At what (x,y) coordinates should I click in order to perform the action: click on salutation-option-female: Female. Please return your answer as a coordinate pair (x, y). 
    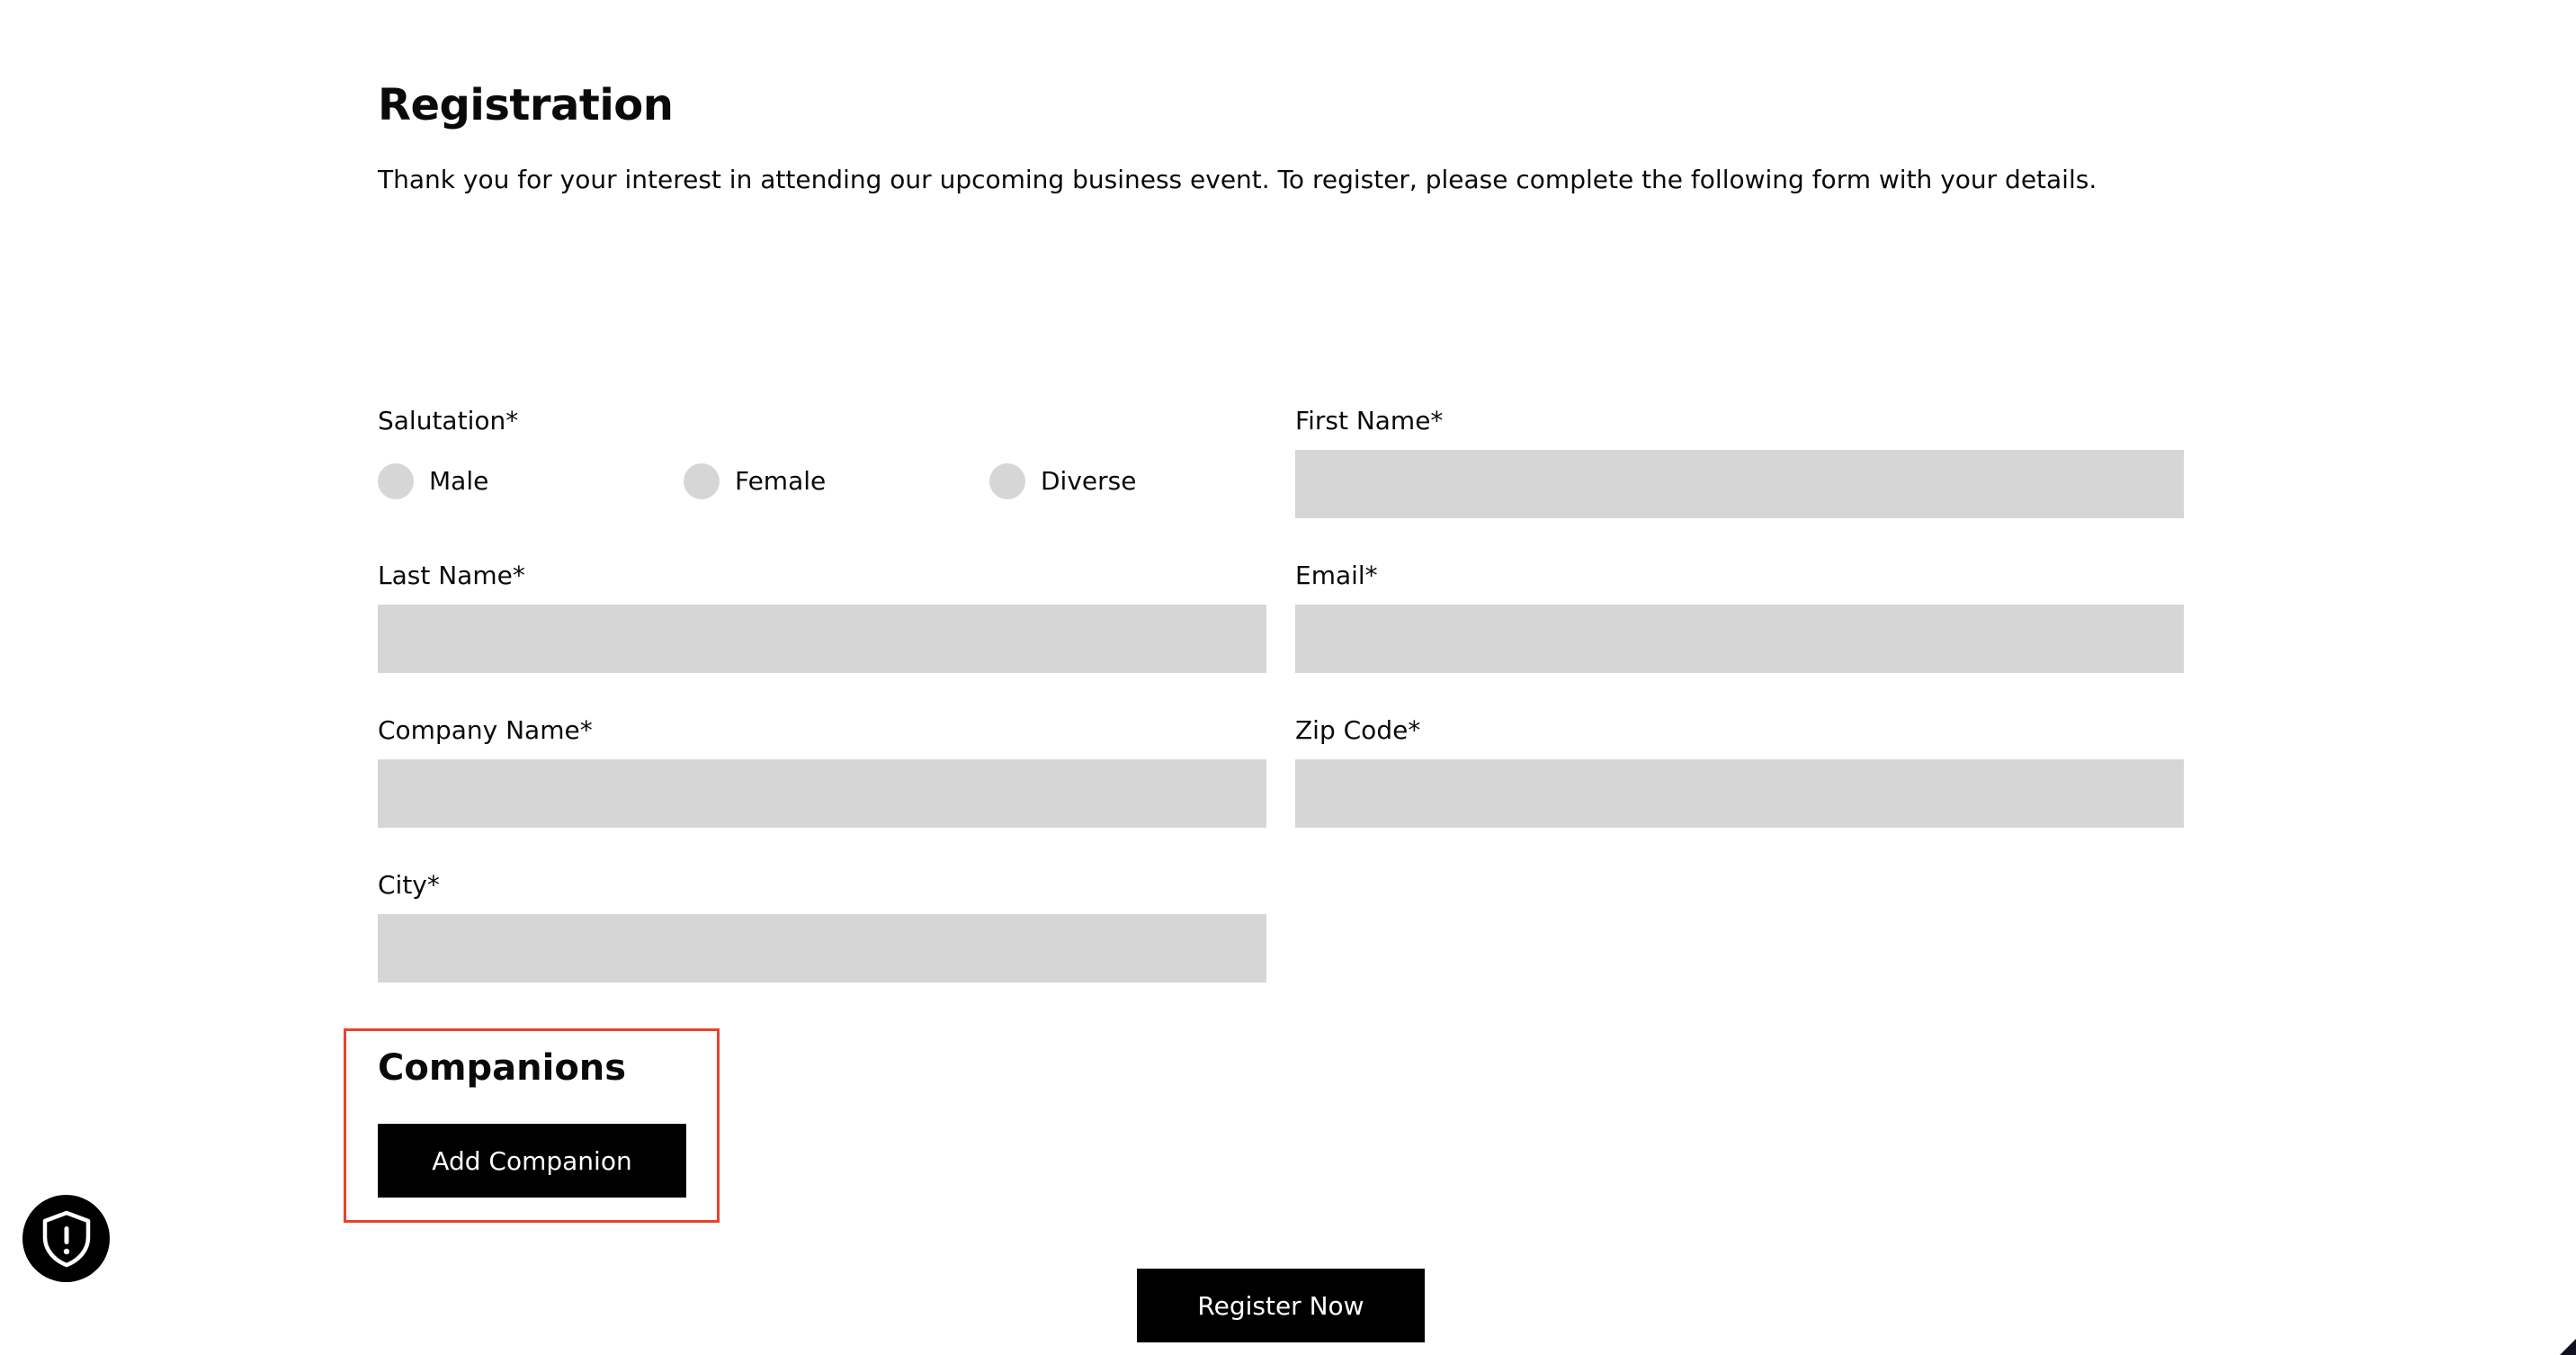
    Looking at the image, I should click on (755, 481).